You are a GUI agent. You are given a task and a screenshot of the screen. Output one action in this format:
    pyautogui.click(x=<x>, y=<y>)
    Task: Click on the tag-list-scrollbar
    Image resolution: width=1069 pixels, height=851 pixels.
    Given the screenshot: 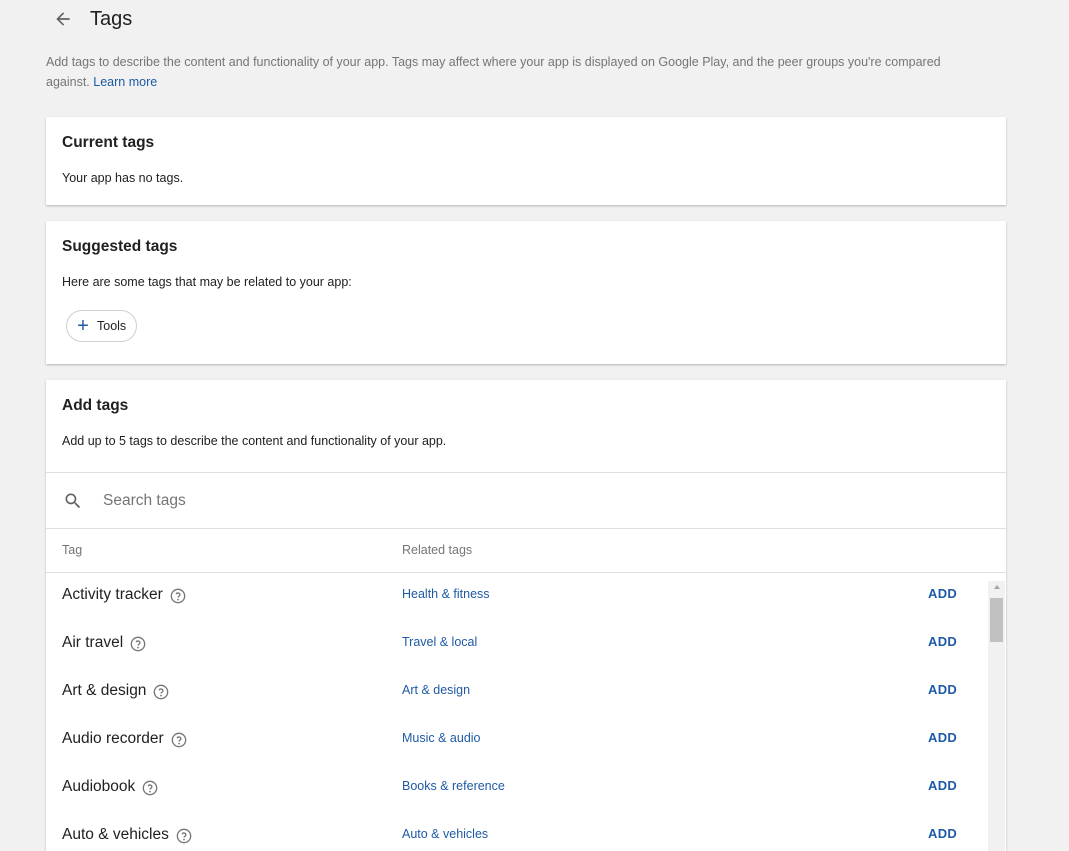 What is the action you would take?
    pyautogui.click(x=996, y=716)
    